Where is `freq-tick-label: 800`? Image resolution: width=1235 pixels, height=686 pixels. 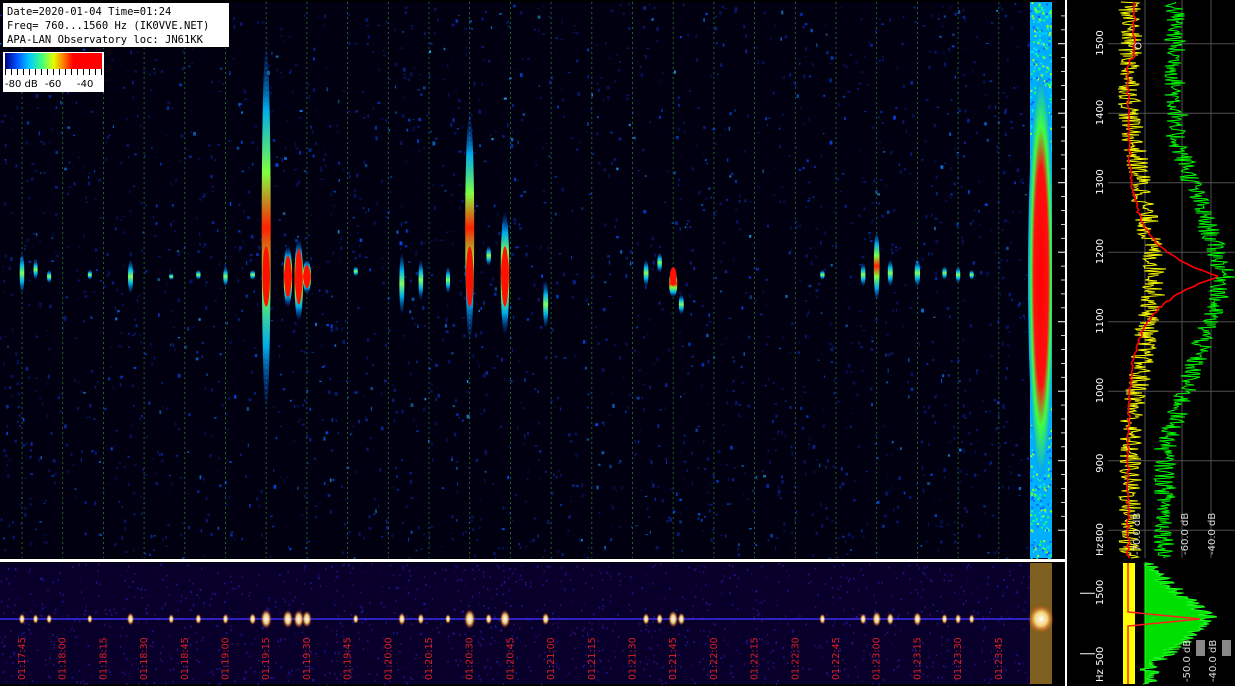 freq-tick-label: 800 is located at coordinates (1100, 532).